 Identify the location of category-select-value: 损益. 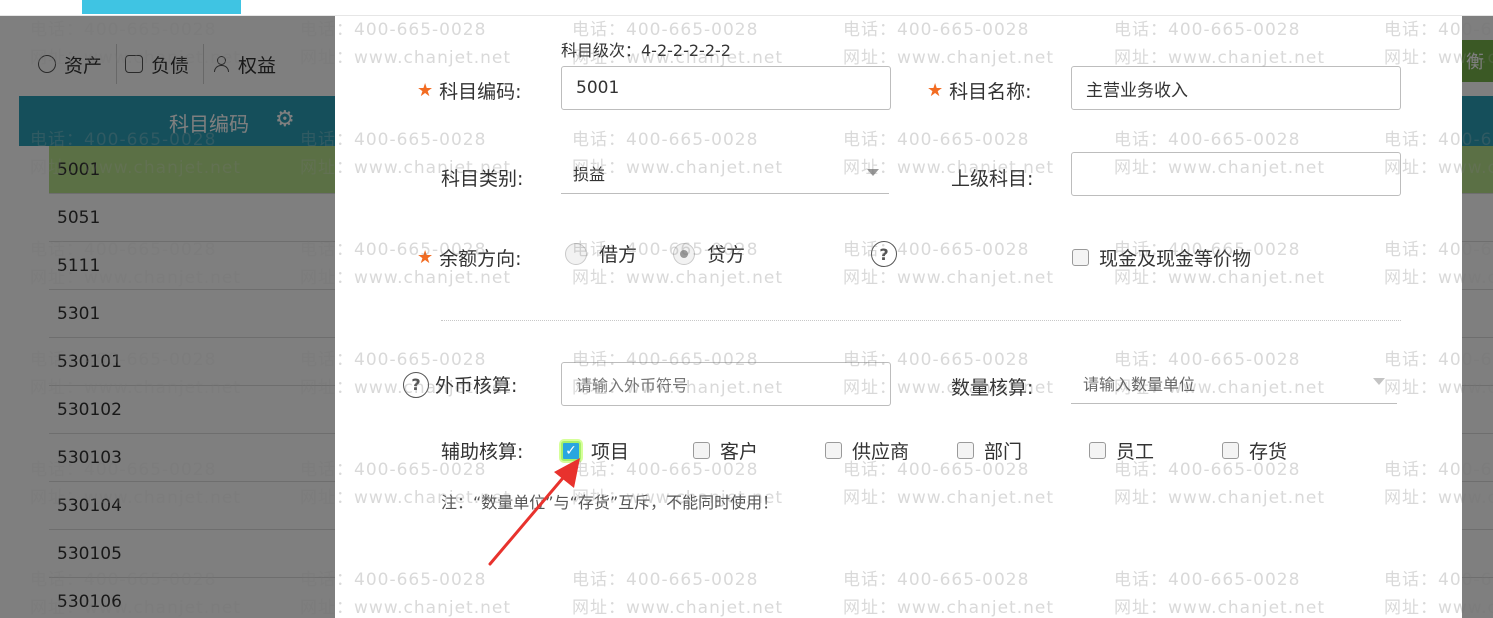
(589, 174).